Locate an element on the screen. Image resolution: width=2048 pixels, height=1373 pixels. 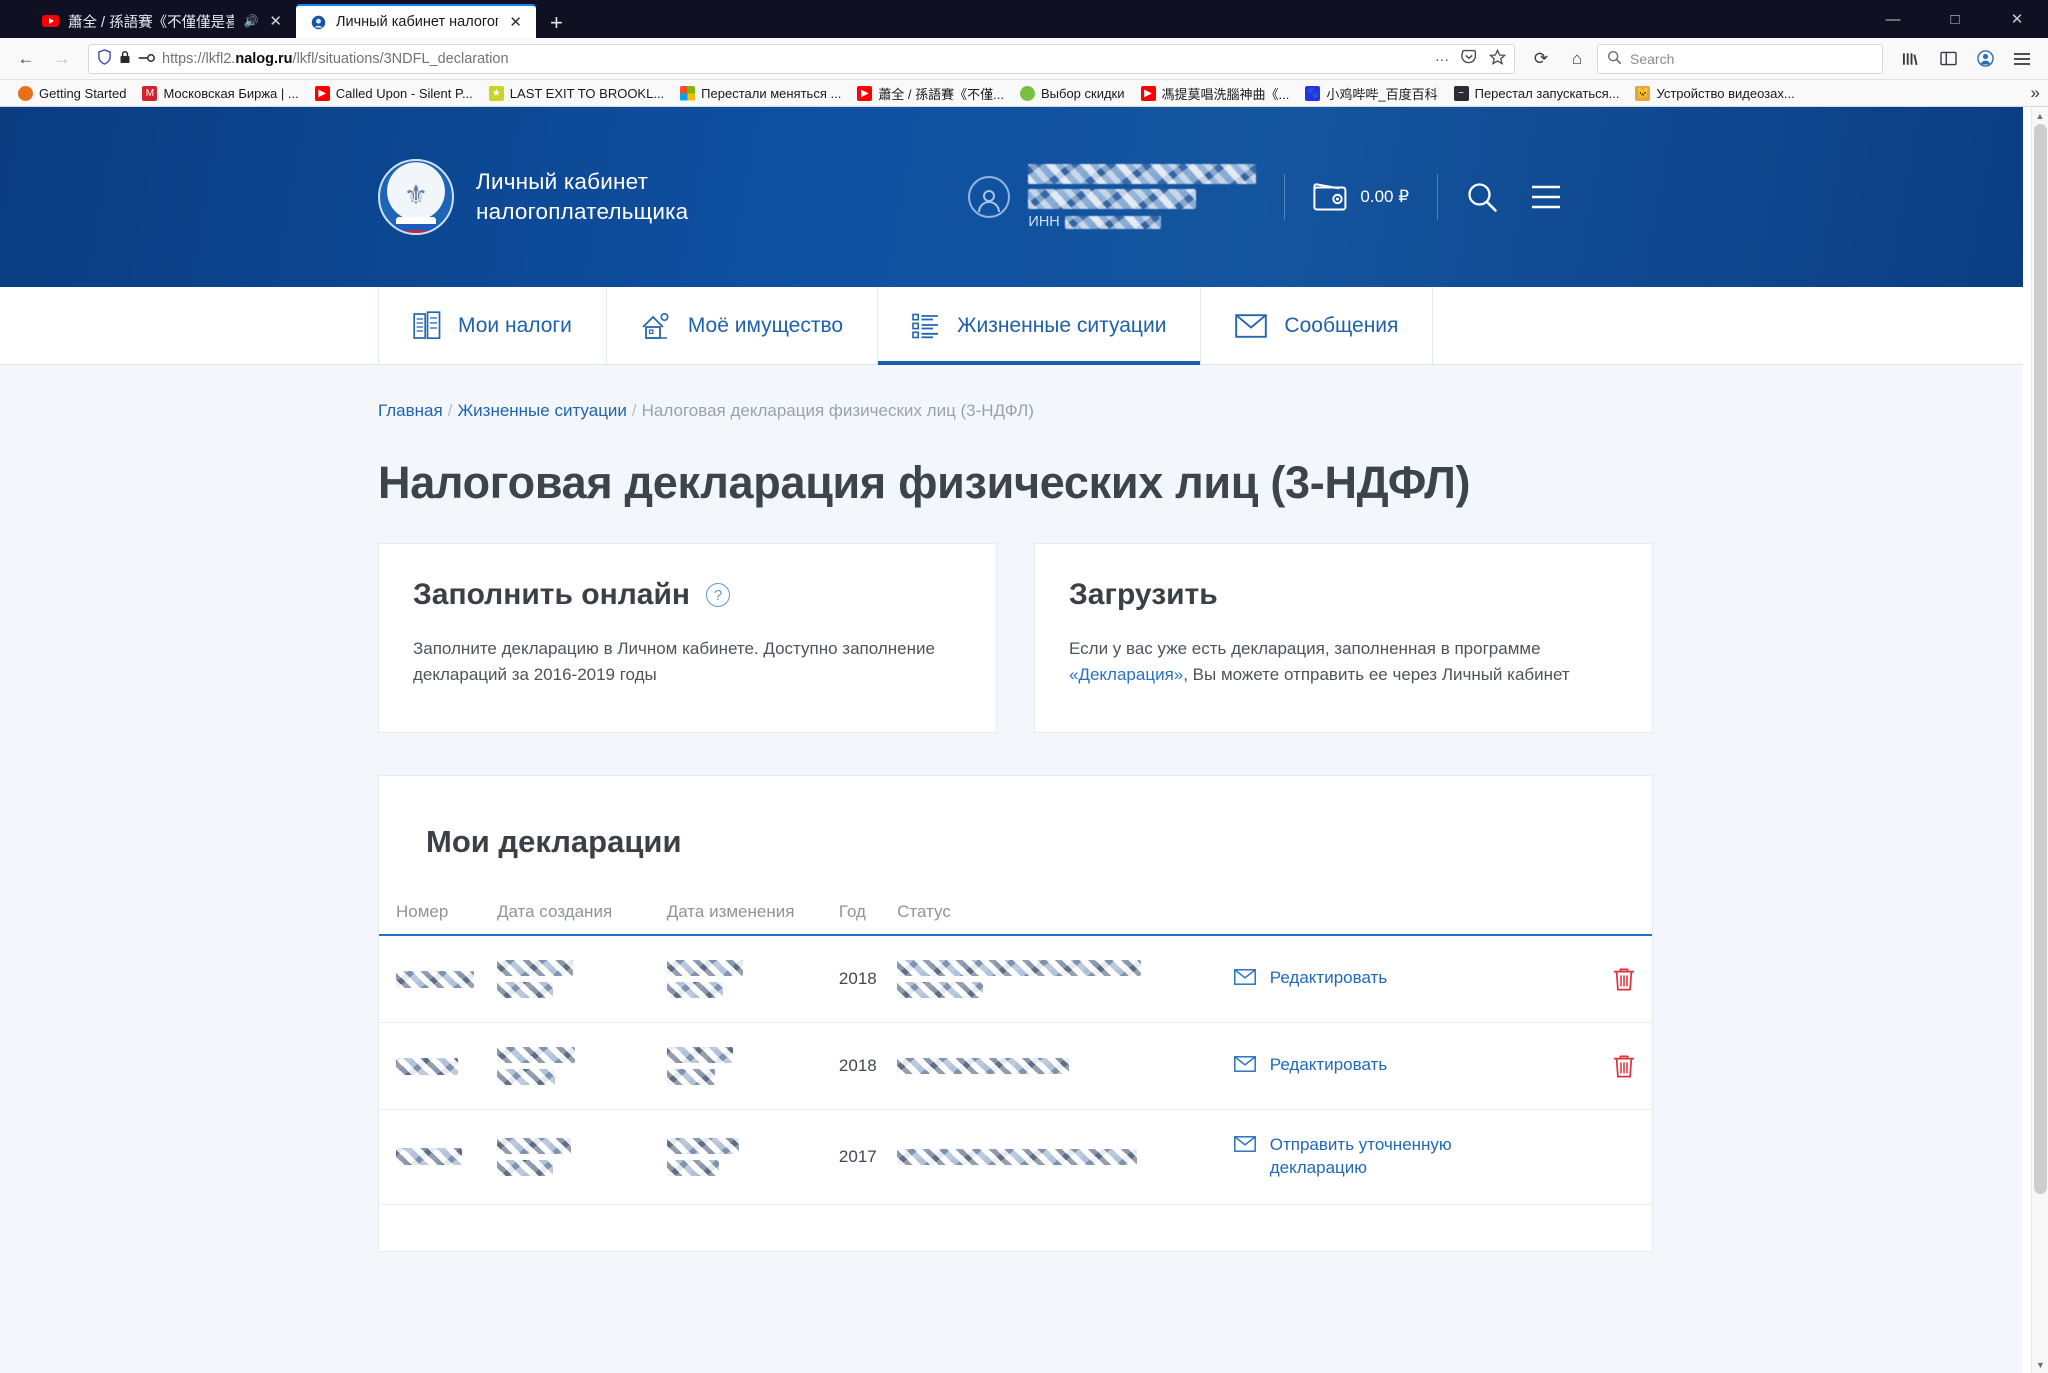
bookmark-item: Выбор скидки is located at coordinates (1072, 93).